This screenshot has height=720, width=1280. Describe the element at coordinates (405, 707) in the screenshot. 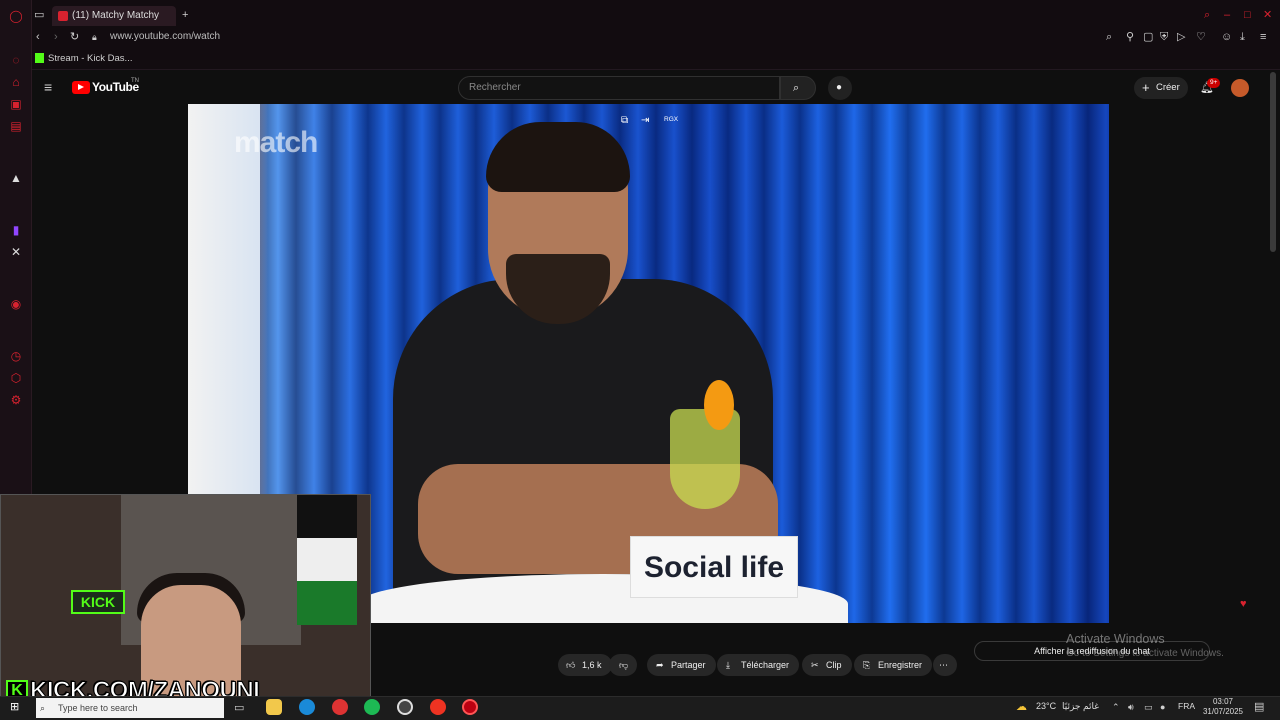

I see `obs-icon` at that location.